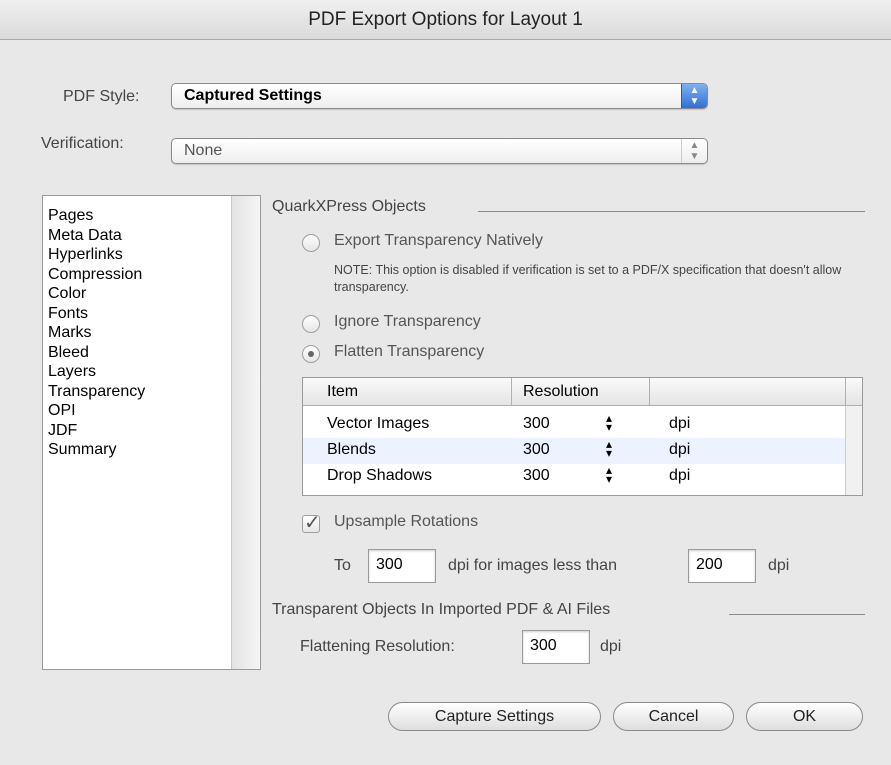 This screenshot has width=891, height=765. Describe the element at coordinates (438, 240) in the screenshot. I see `export-natively-label: Export Transparency Natively` at that location.